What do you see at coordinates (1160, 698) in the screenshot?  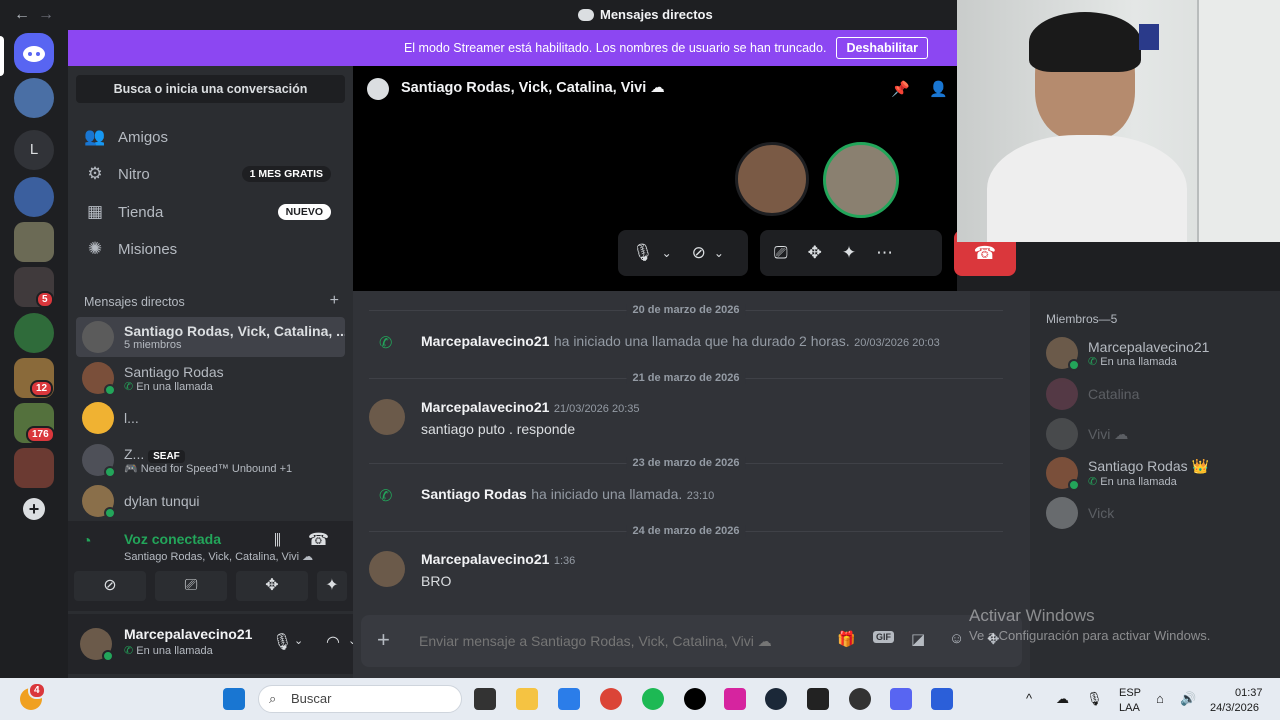 I see `network-icon: ⌂` at bounding box center [1160, 698].